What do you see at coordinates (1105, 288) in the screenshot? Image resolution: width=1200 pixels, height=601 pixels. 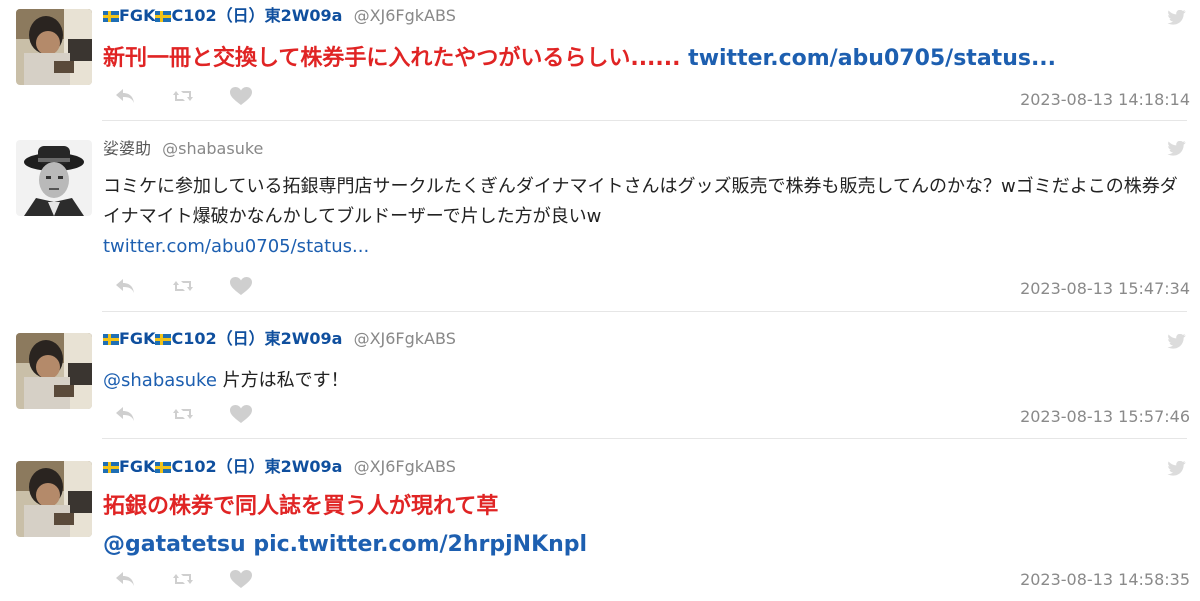 I see `timestamp: 2023-08-13 15:47:34` at bounding box center [1105, 288].